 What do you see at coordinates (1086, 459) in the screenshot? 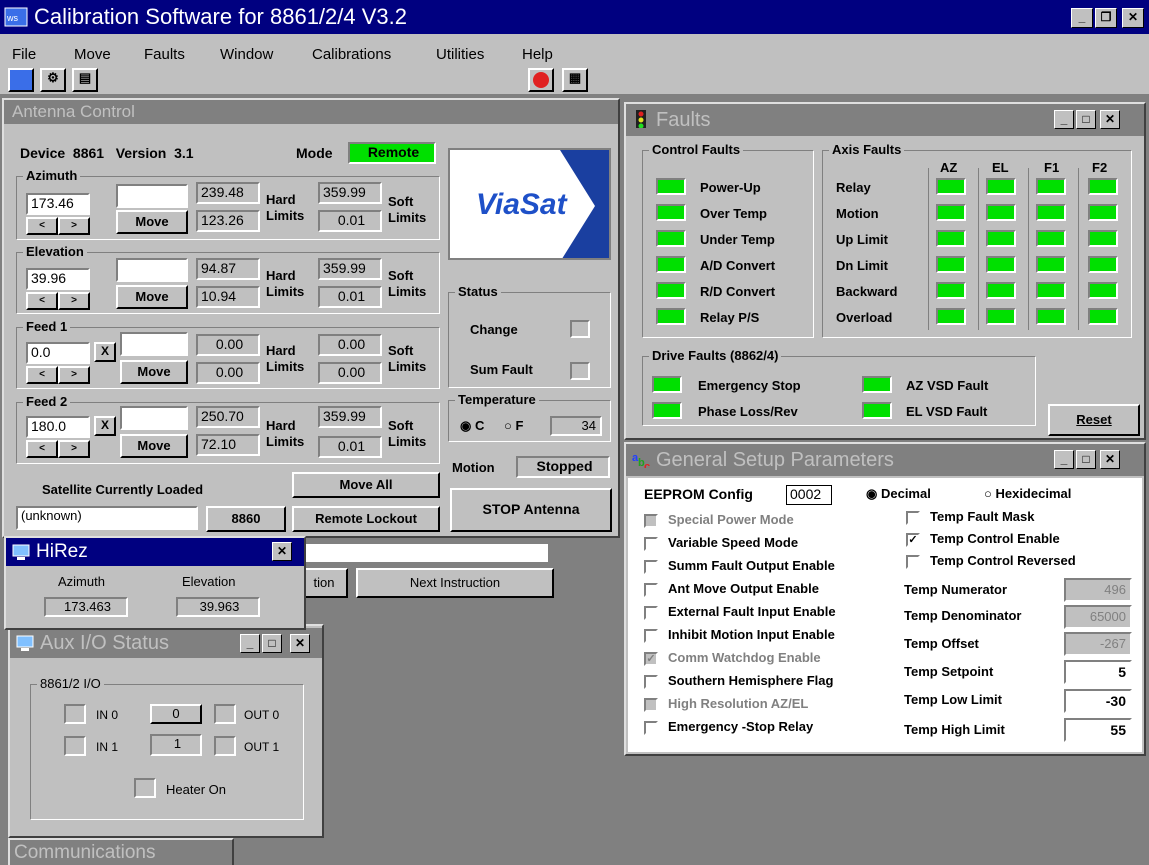
I see `setup-maximize-icon: □` at bounding box center [1086, 459].